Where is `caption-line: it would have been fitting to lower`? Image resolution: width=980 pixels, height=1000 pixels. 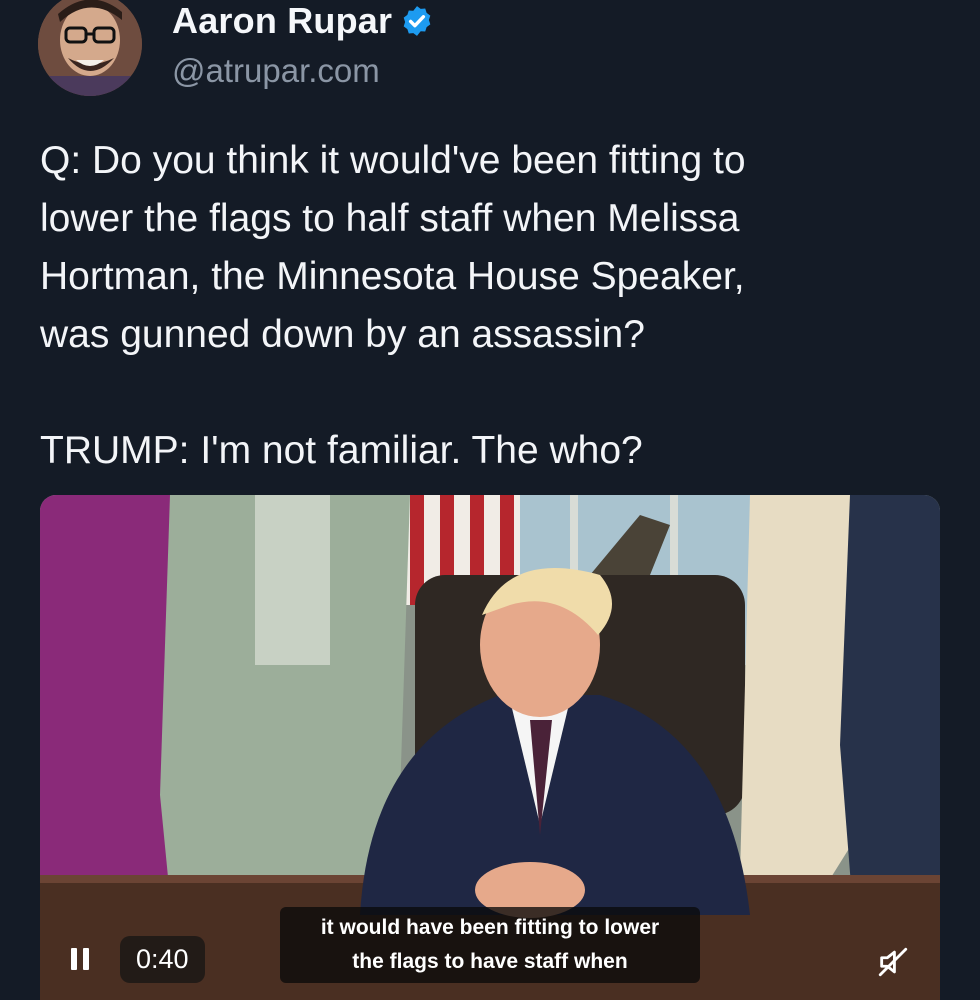
caption-line: it would have been fitting to lower is located at coordinates (490, 927).